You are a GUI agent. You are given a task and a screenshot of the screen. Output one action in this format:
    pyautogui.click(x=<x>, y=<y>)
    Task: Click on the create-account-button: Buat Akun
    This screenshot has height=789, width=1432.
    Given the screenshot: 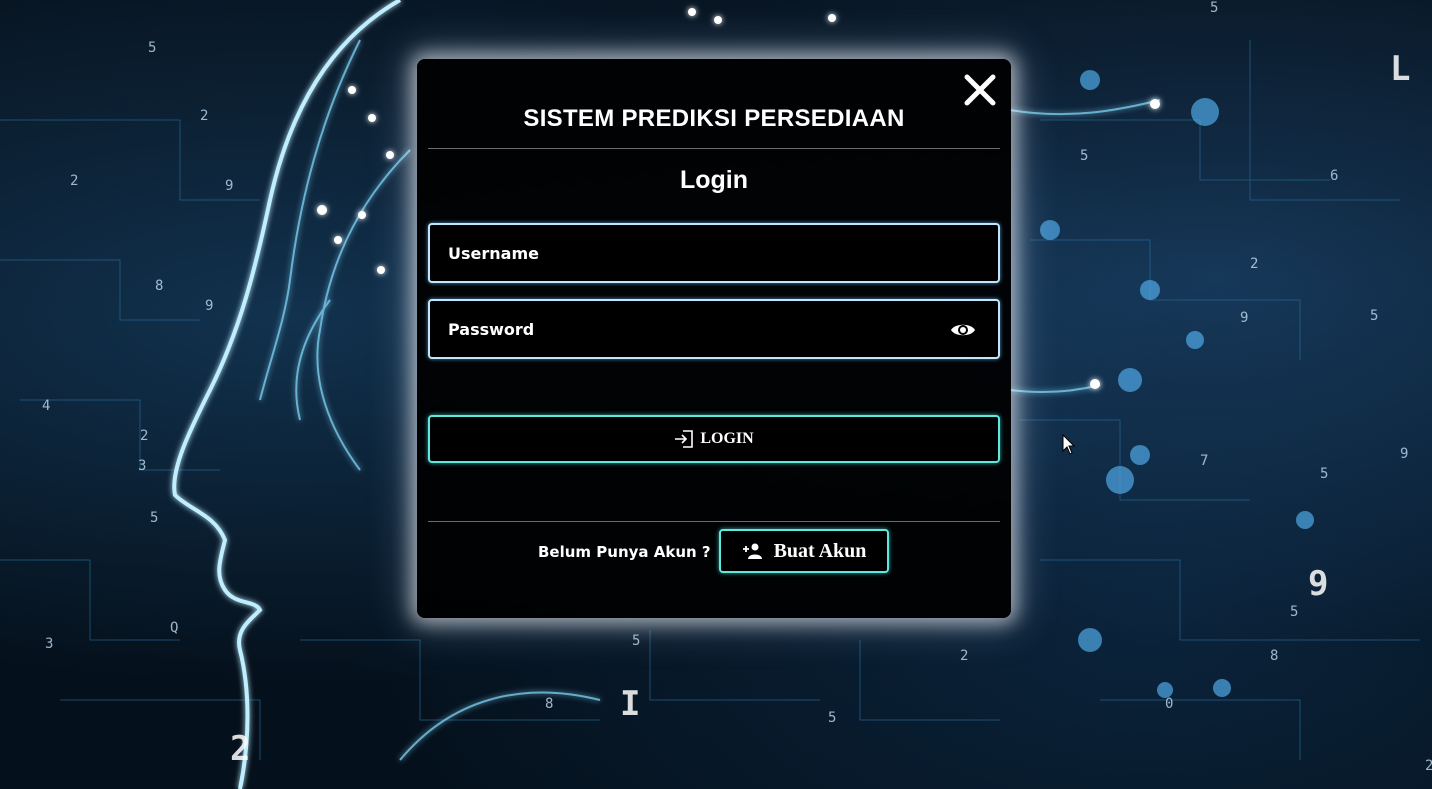 What is the action you would take?
    pyautogui.click(x=804, y=551)
    